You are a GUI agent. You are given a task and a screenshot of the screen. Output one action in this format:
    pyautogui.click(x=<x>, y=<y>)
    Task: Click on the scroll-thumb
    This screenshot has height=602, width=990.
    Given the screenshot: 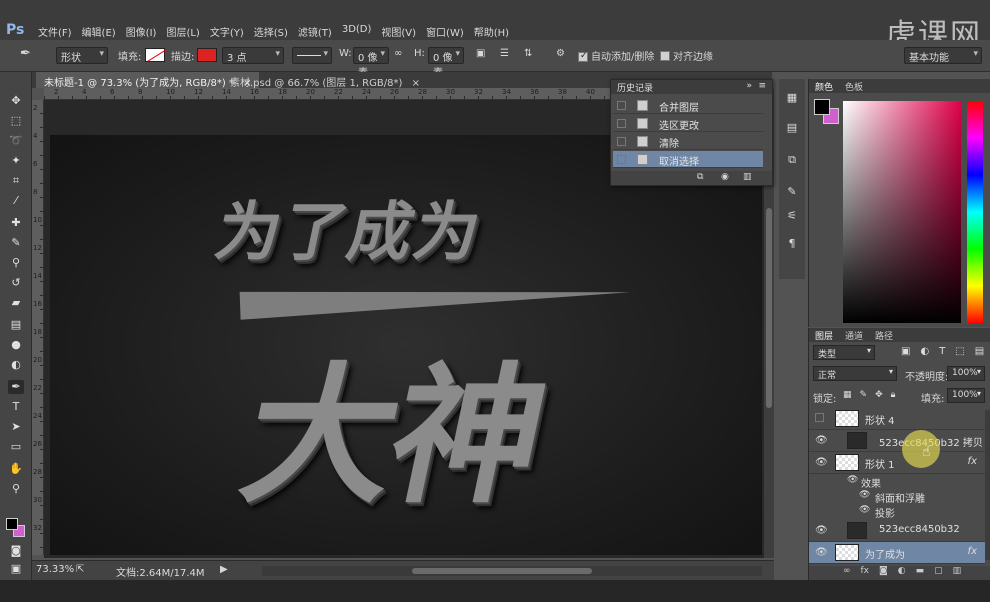 What is the action you would take?
    pyautogui.click(x=502, y=571)
    